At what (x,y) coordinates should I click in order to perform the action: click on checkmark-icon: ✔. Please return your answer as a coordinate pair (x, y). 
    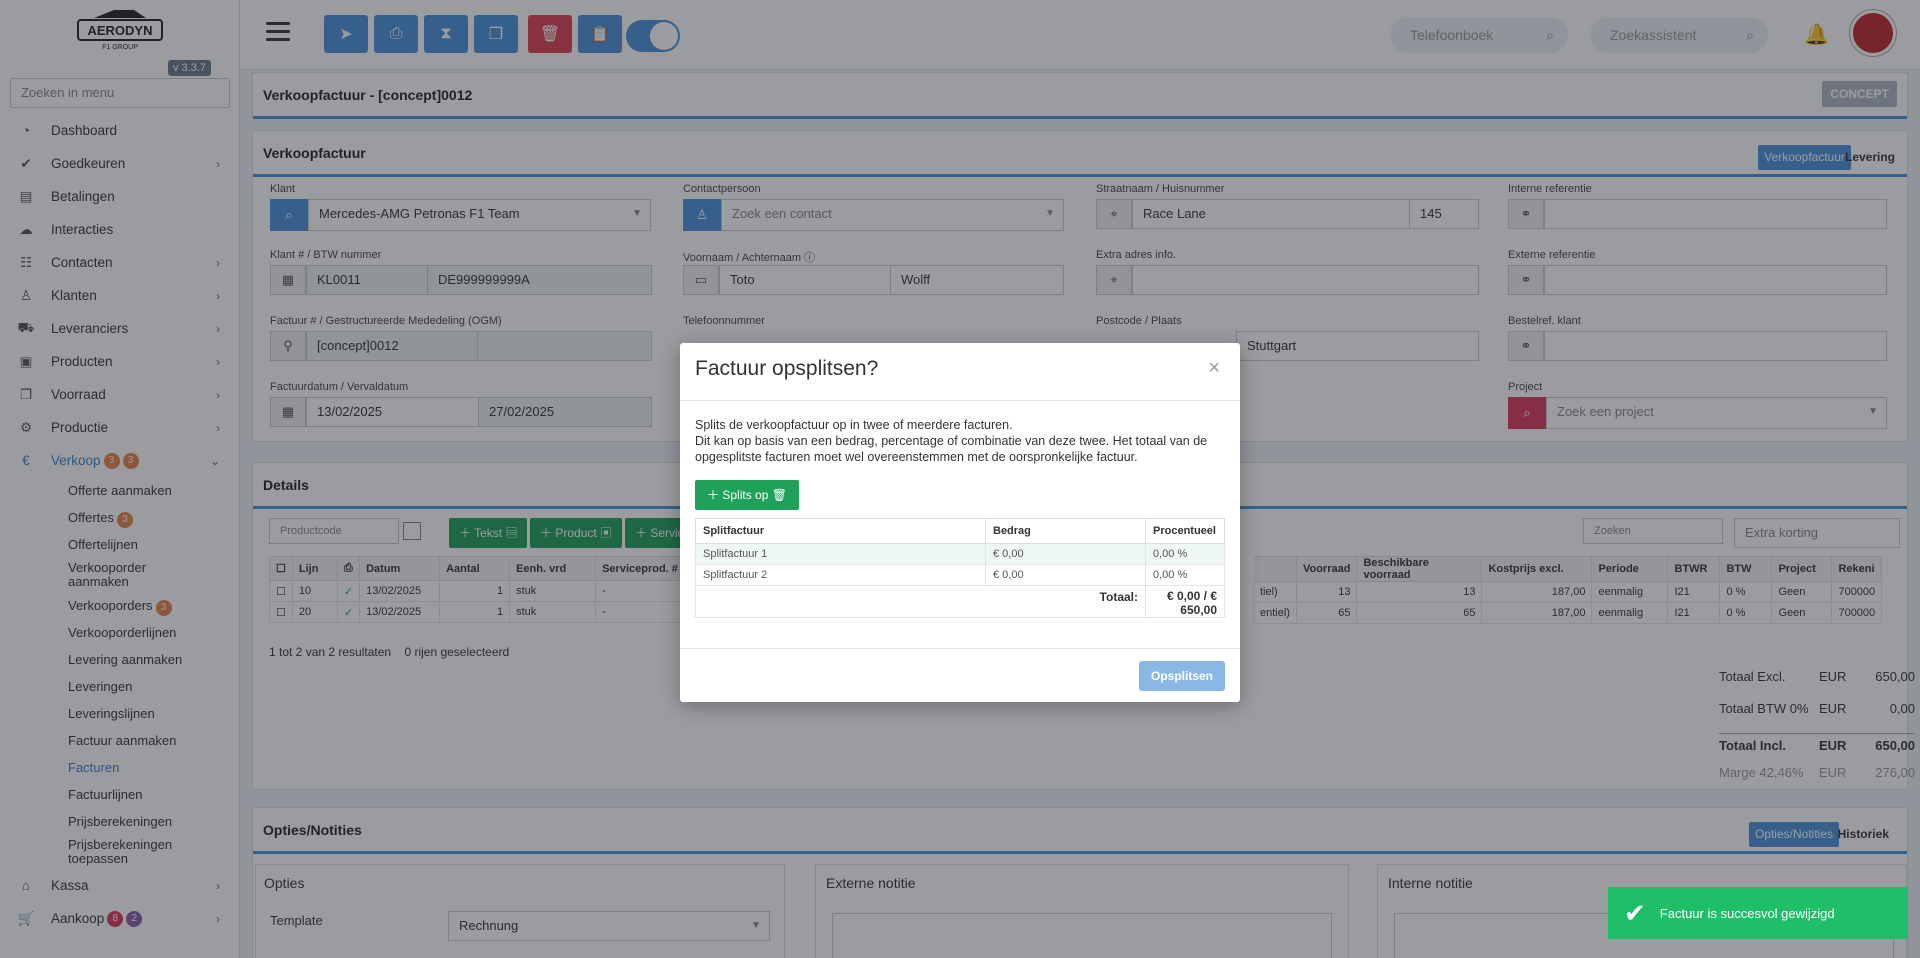
    Looking at the image, I should click on (1635, 912).